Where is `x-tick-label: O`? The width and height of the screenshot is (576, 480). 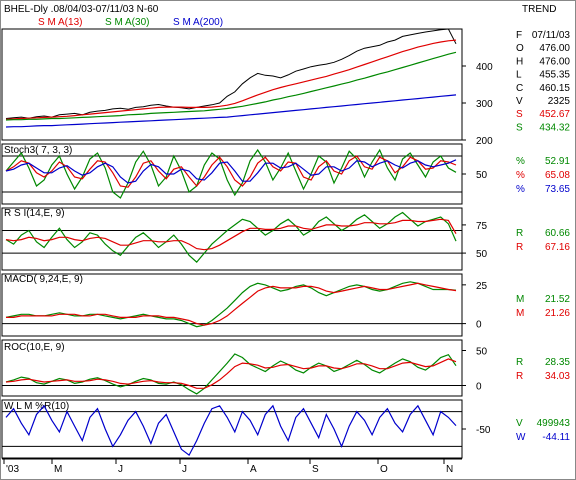 x-tick-label: O is located at coordinates (384, 469).